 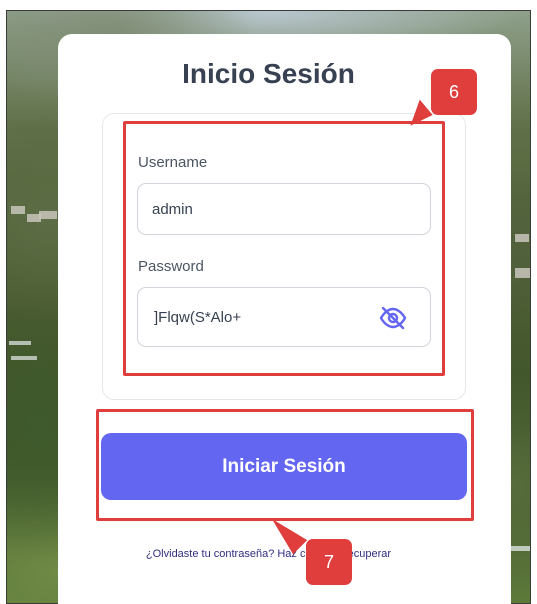 What do you see at coordinates (284, 209) in the screenshot?
I see `username-input` at bounding box center [284, 209].